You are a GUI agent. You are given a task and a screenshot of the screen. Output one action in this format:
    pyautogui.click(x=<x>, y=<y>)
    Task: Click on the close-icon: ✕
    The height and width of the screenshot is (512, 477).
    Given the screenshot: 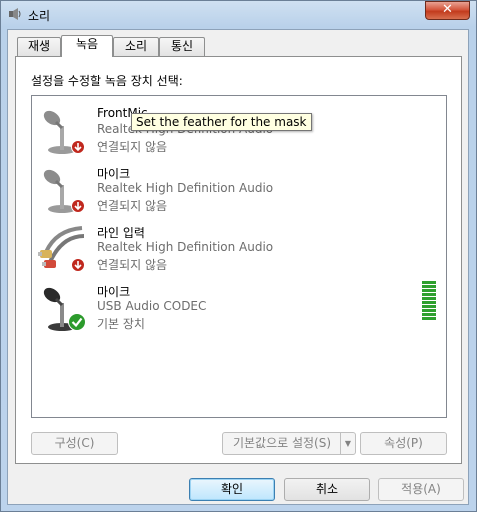 What is the action you would take?
    pyautogui.click(x=447, y=9)
    